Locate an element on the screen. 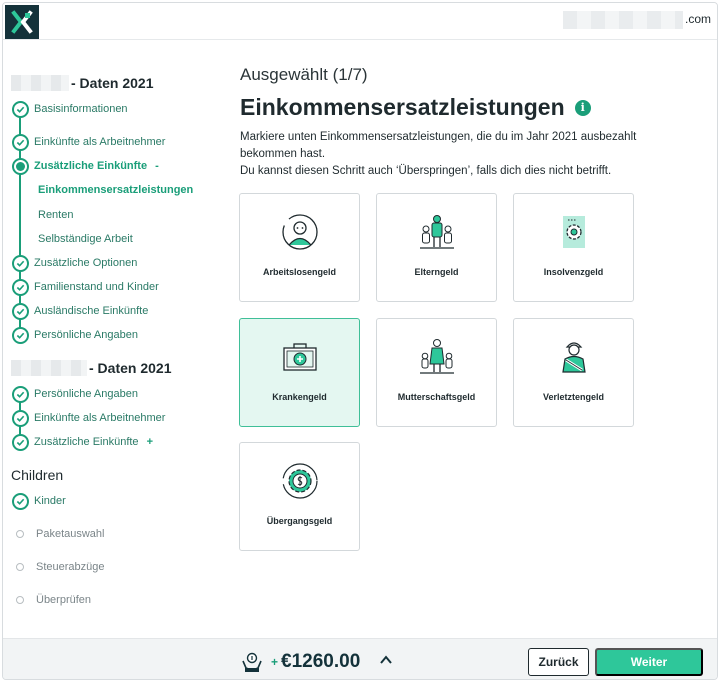 The width and height of the screenshot is (720, 682). sidebar-item-familienstand: Familienstand und Kinder is located at coordinates (85, 287).